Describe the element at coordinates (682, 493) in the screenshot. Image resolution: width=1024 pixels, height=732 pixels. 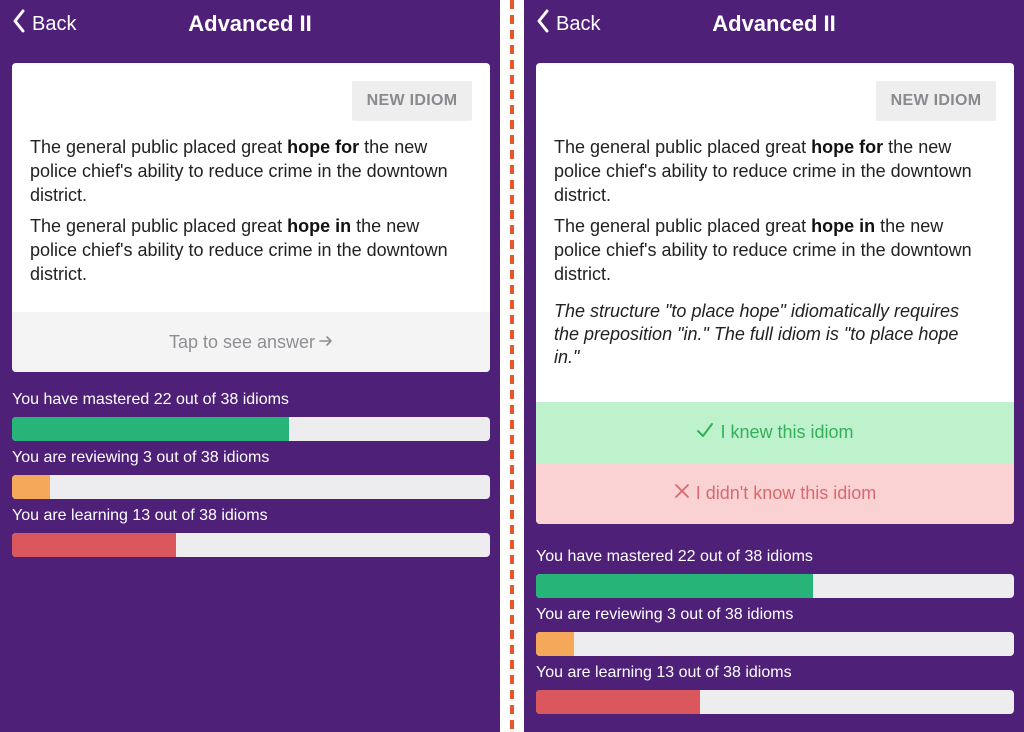
I see `cross-icon` at that location.